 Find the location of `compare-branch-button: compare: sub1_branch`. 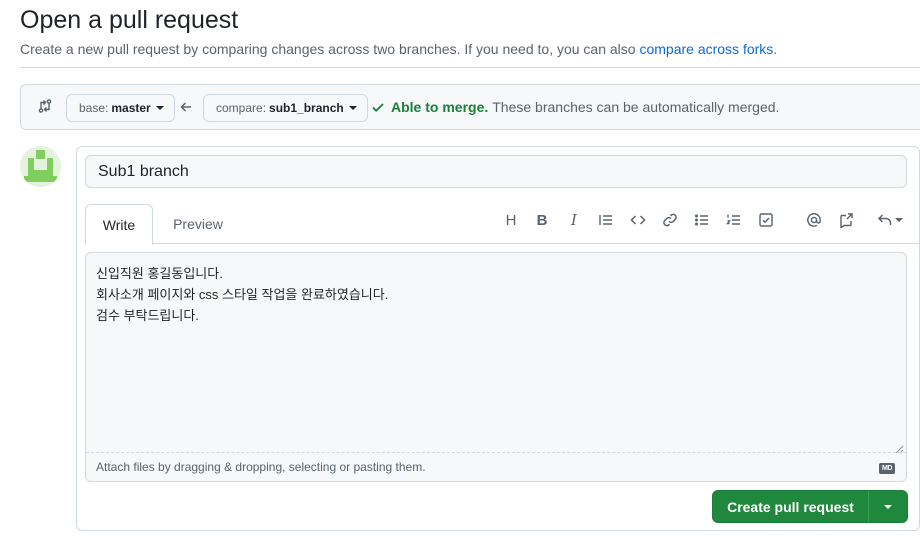

compare-branch-button: compare: sub1_branch is located at coordinates (285, 108).